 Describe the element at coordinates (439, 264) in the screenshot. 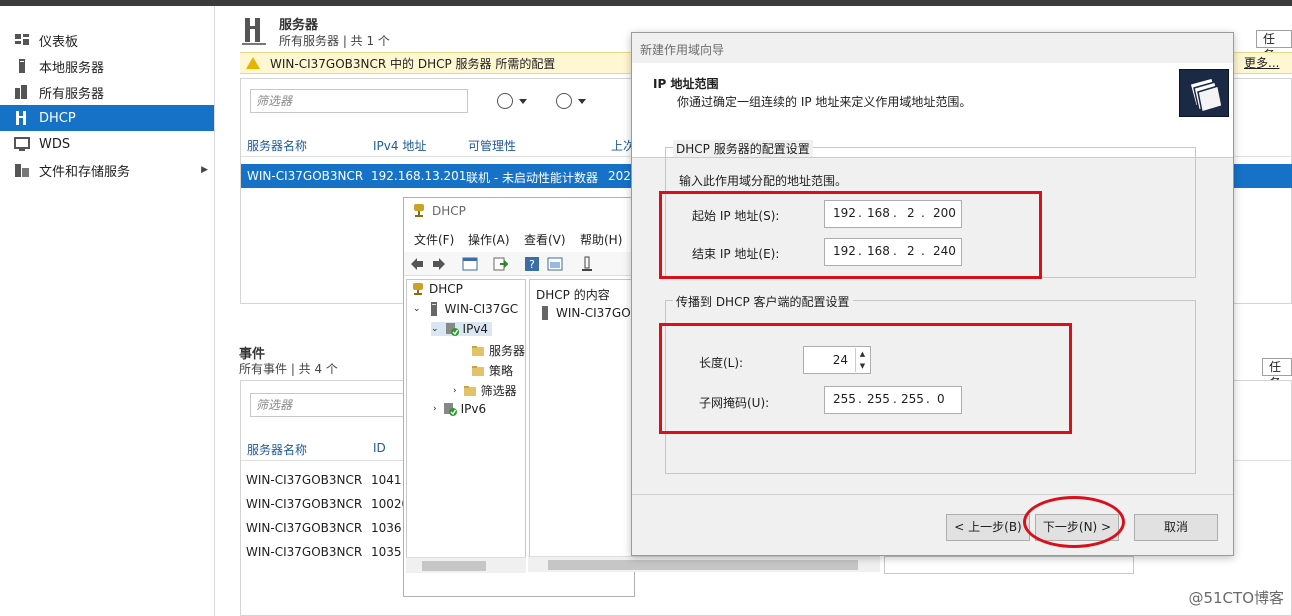

I see `forward-arrow-icon` at that location.